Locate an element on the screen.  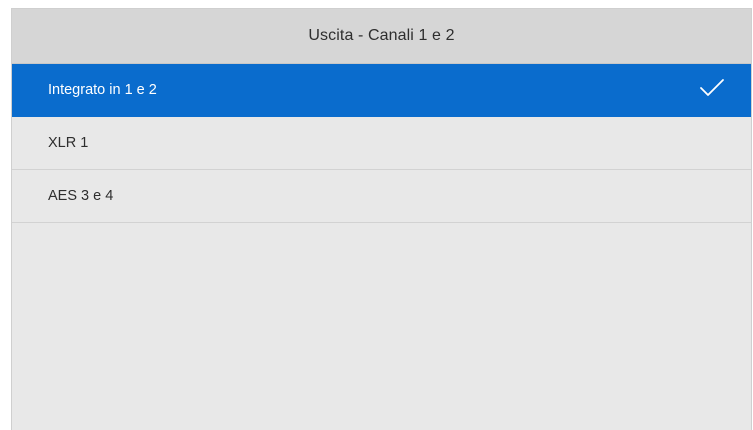
panel-header: Uscita - Canali 1 e 2 is located at coordinates (381, 36).